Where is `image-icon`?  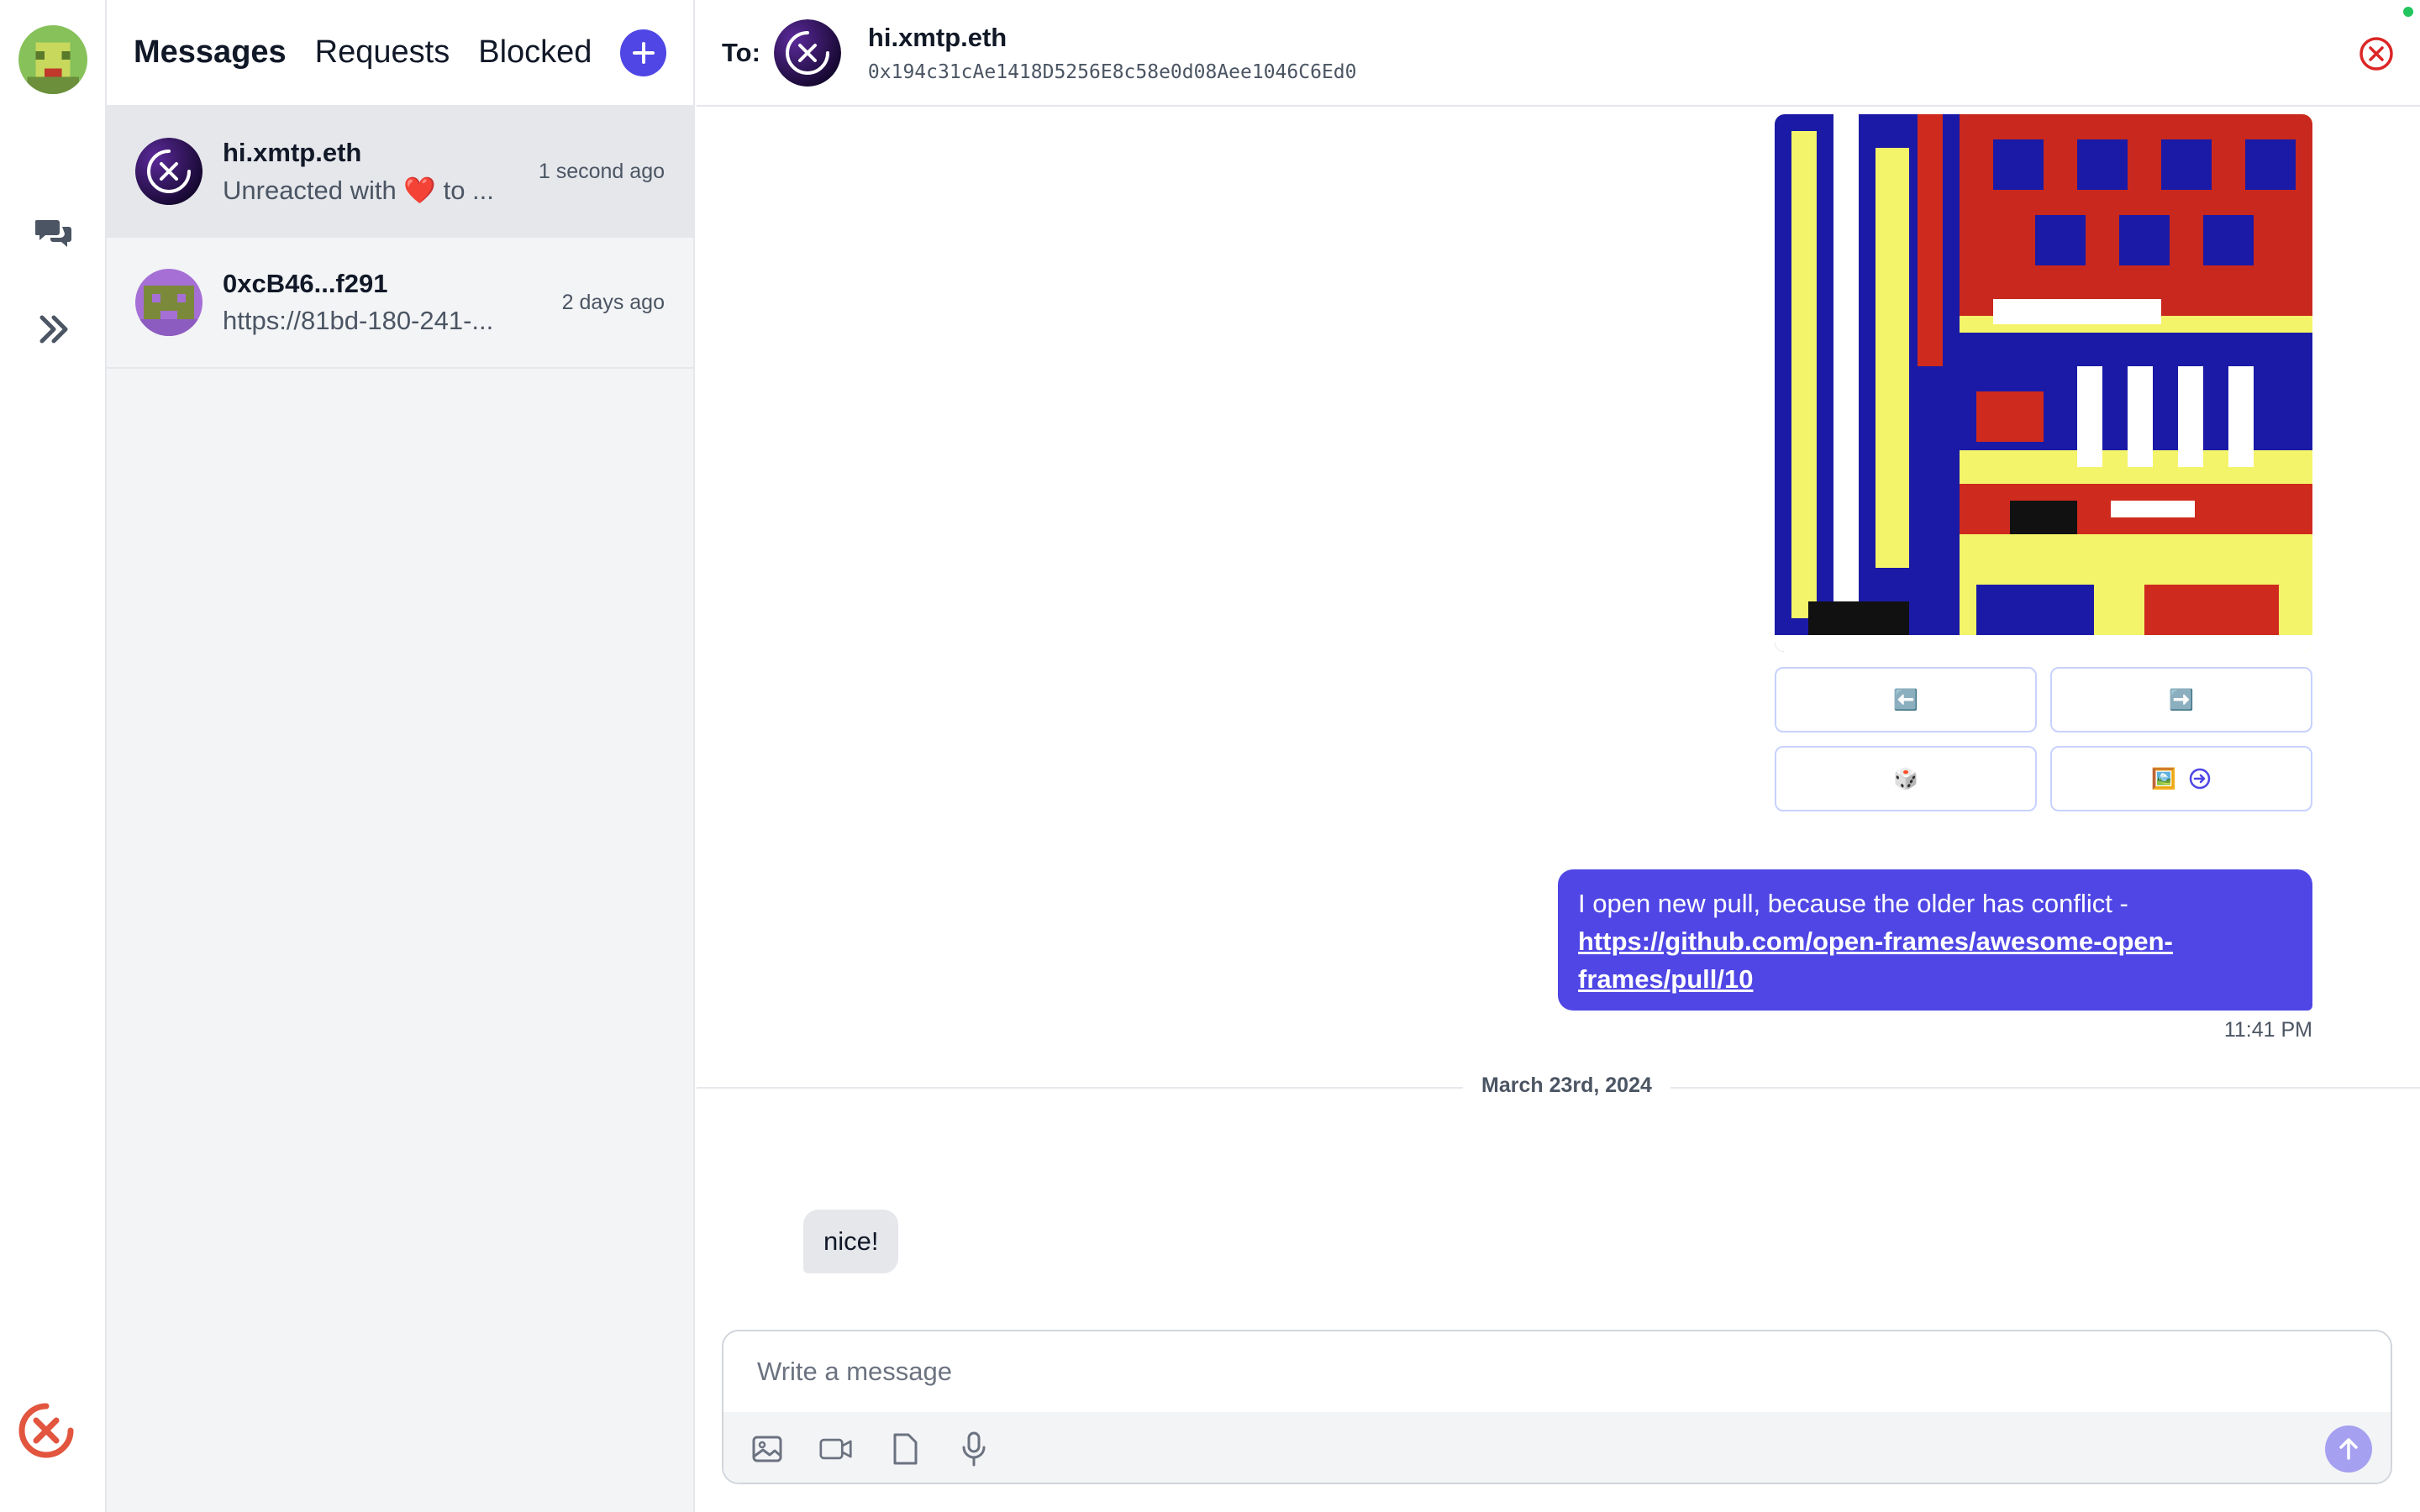 image-icon is located at coordinates (767, 1449).